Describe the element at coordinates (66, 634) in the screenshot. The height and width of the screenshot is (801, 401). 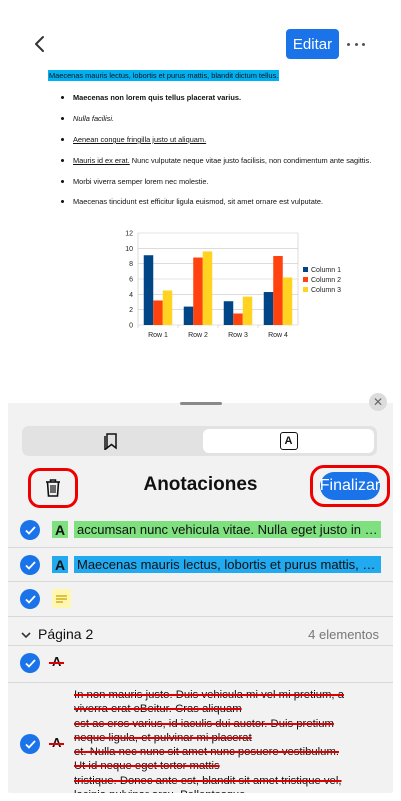
I see `page-section-title: Página 2` at that location.